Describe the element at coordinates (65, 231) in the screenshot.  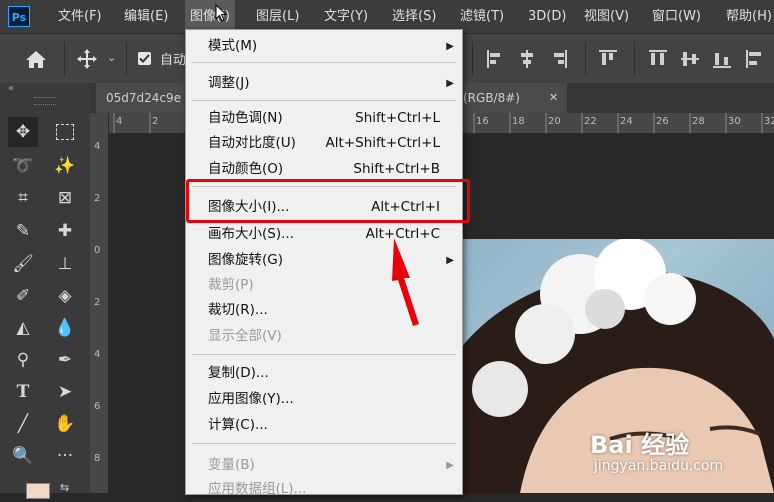
I see `healing-brush-tool-icon: ✚` at that location.